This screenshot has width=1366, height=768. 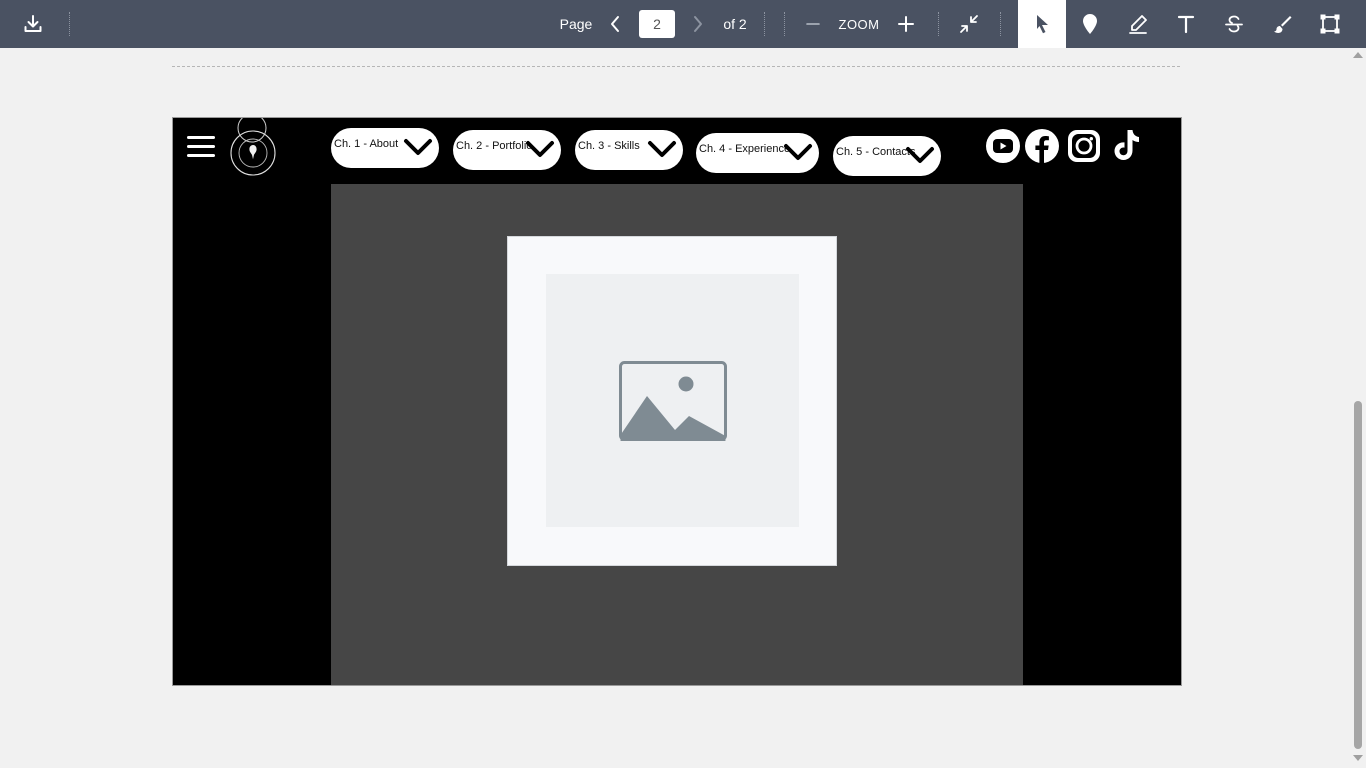 What do you see at coordinates (1358, 758) in the screenshot?
I see `scroll-down-icon` at bounding box center [1358, 758].